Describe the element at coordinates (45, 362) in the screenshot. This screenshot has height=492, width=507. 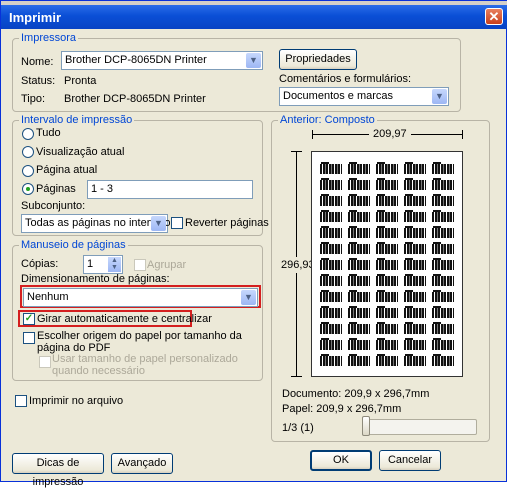
I see `custom-size-checkbox` at that location.